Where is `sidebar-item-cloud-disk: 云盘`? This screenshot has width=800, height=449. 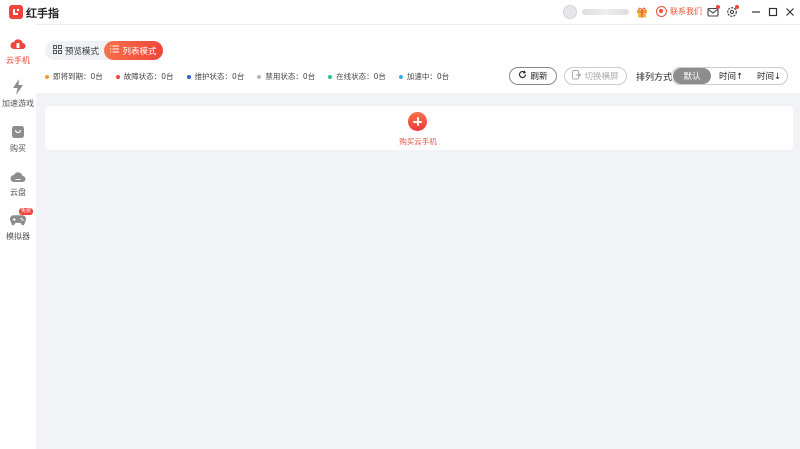 sidebar-item-cloud-disk: 云盘 is located at coordinates (18, 183).